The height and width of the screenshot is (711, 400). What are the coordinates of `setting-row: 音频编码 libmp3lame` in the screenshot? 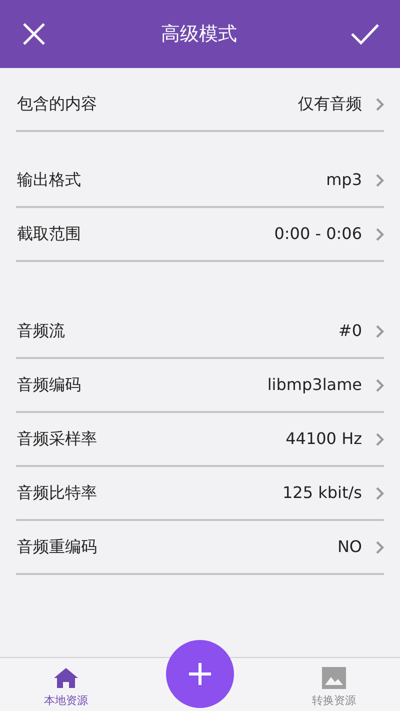 It's located at (200, 386).